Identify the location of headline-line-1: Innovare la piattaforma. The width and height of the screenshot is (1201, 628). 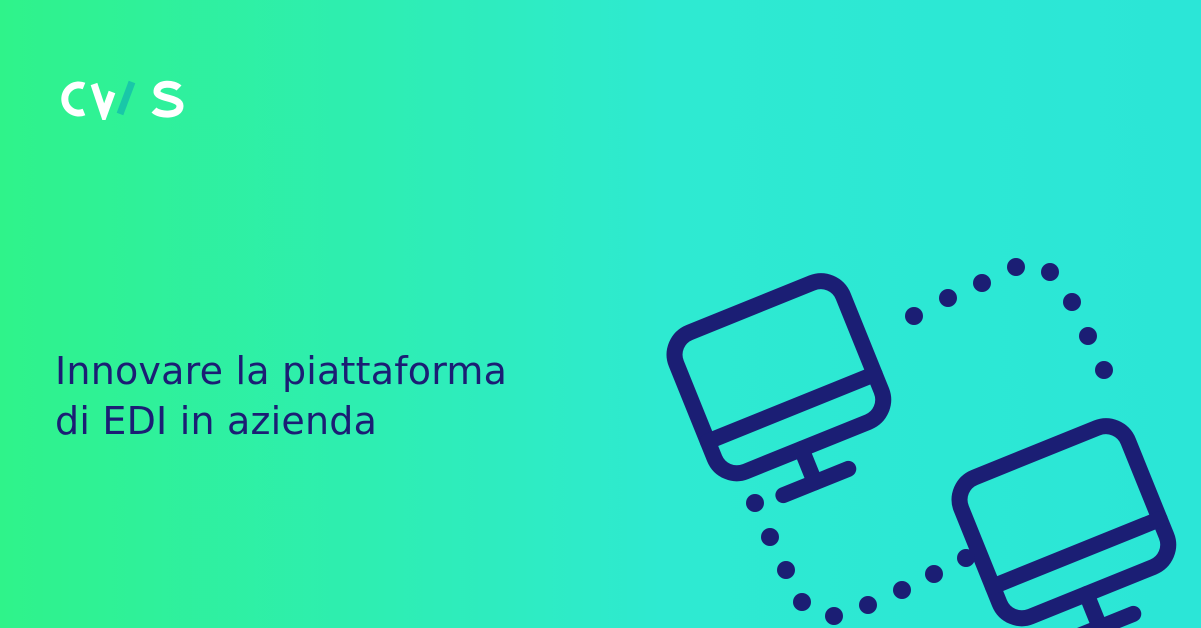
(281, 371).